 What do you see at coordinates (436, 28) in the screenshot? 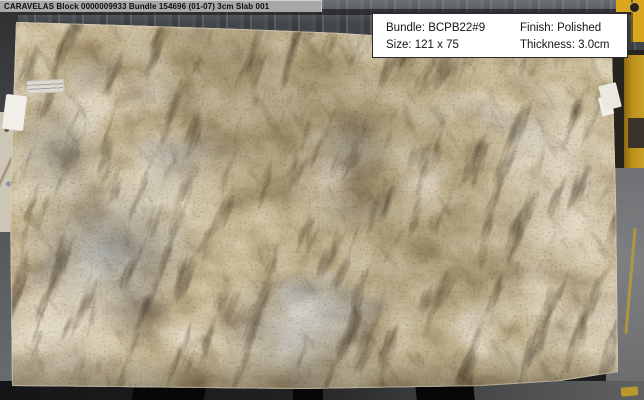
I see `info-bundle: Bundle: BCPB22#9` at bounding box center [436, 28].